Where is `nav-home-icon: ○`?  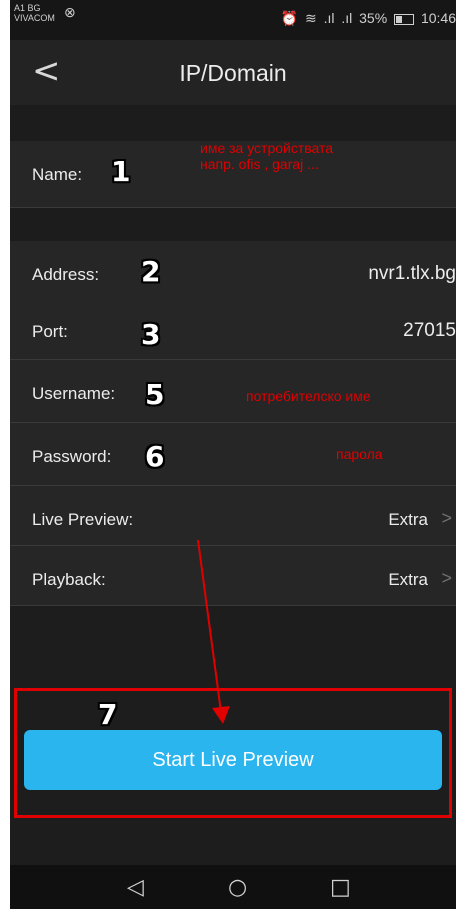 nav-home-icon: ○ is located at coordinates (237, 887).